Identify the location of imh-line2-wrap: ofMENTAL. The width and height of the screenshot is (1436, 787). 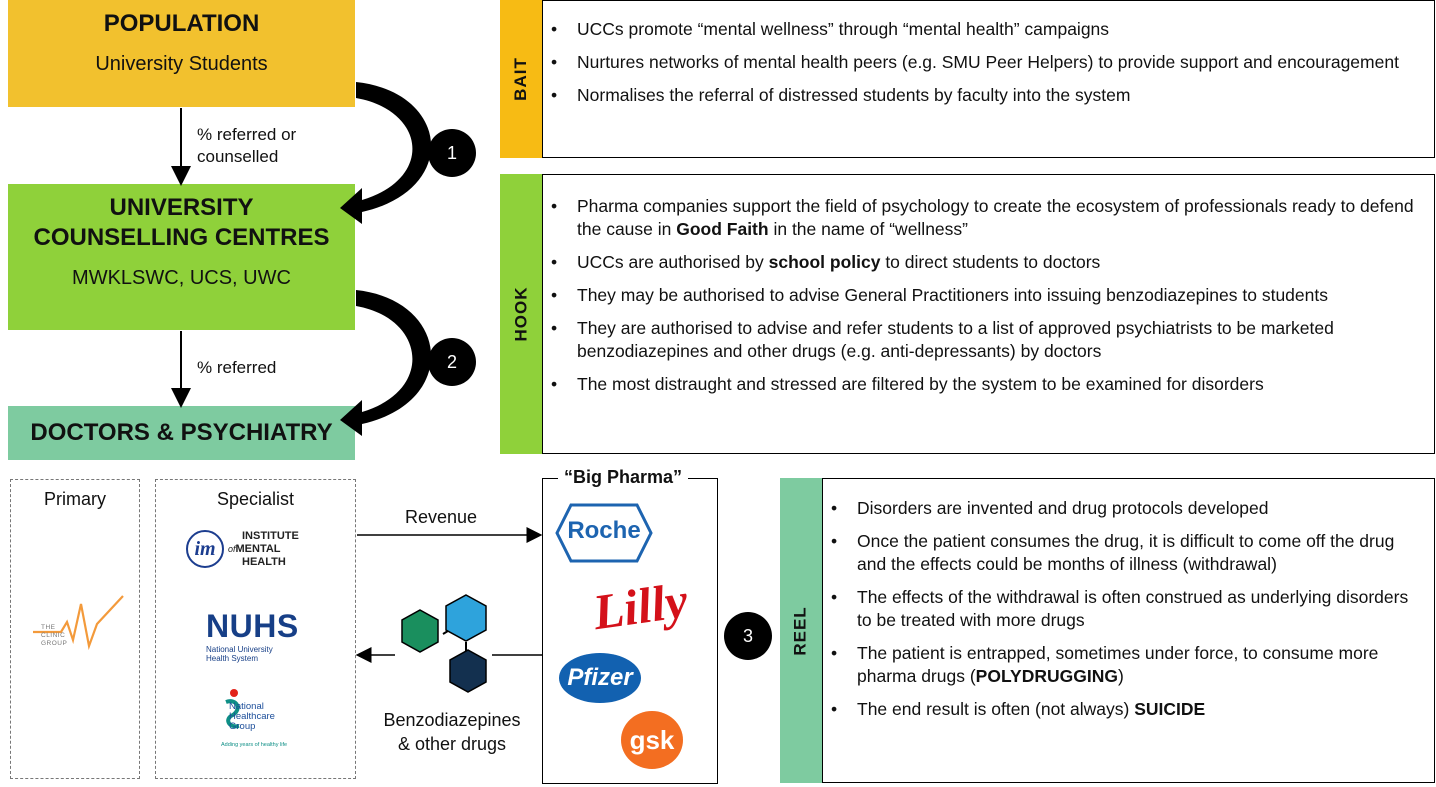
(263, 549).